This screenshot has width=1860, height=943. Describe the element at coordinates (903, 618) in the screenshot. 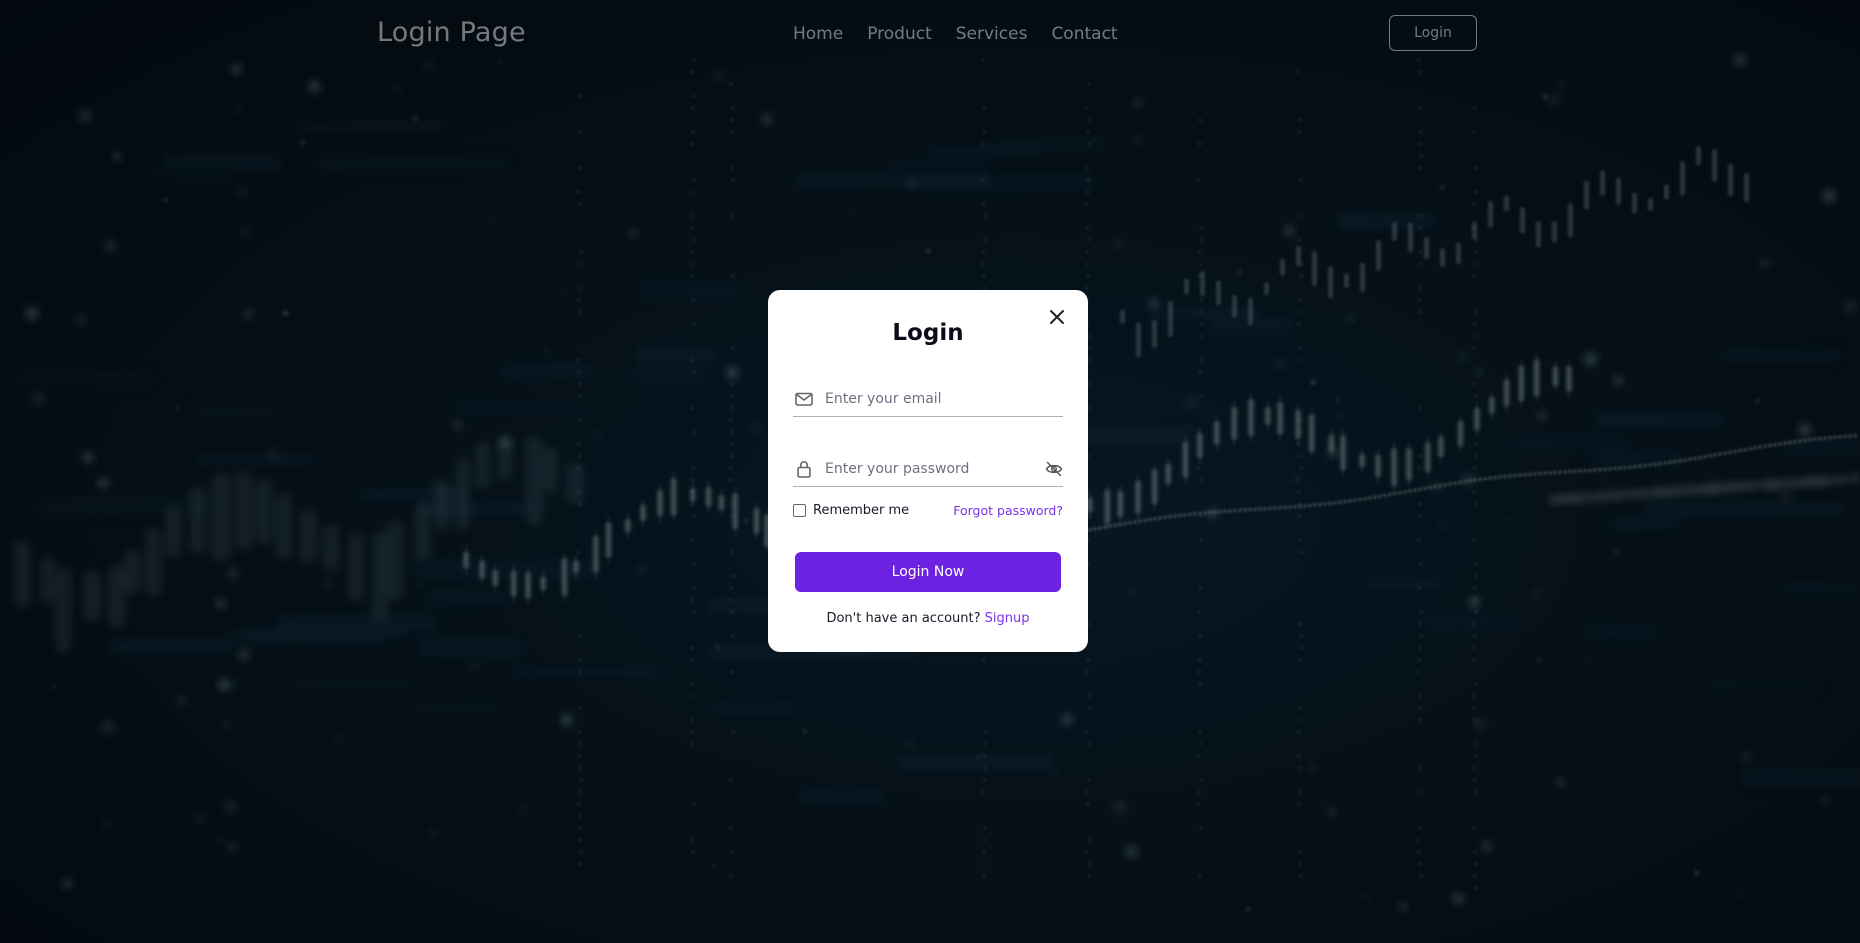

I see `signup-prompt-text: Don't have an account?` at that location.